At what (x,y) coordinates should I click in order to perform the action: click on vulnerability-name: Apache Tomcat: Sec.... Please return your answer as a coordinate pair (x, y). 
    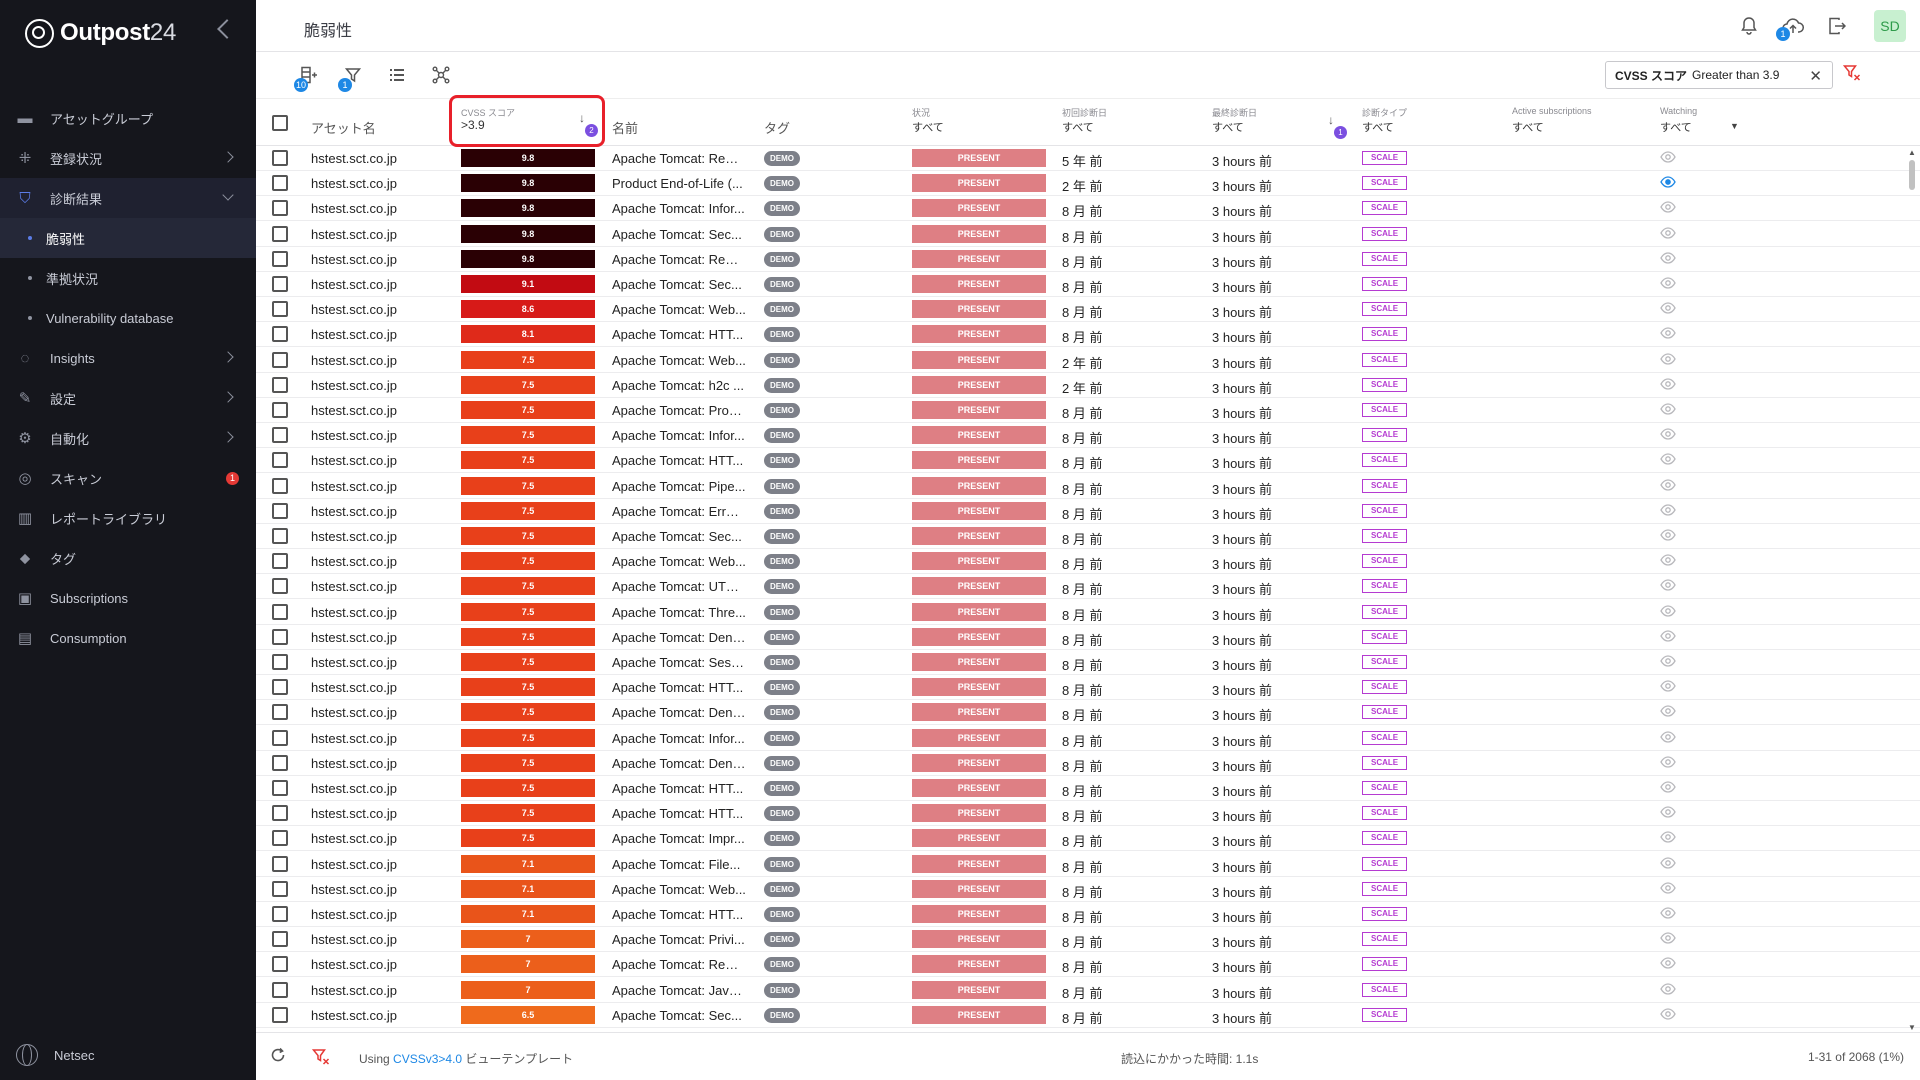
    Looking at the image, I should click on (679, 536).